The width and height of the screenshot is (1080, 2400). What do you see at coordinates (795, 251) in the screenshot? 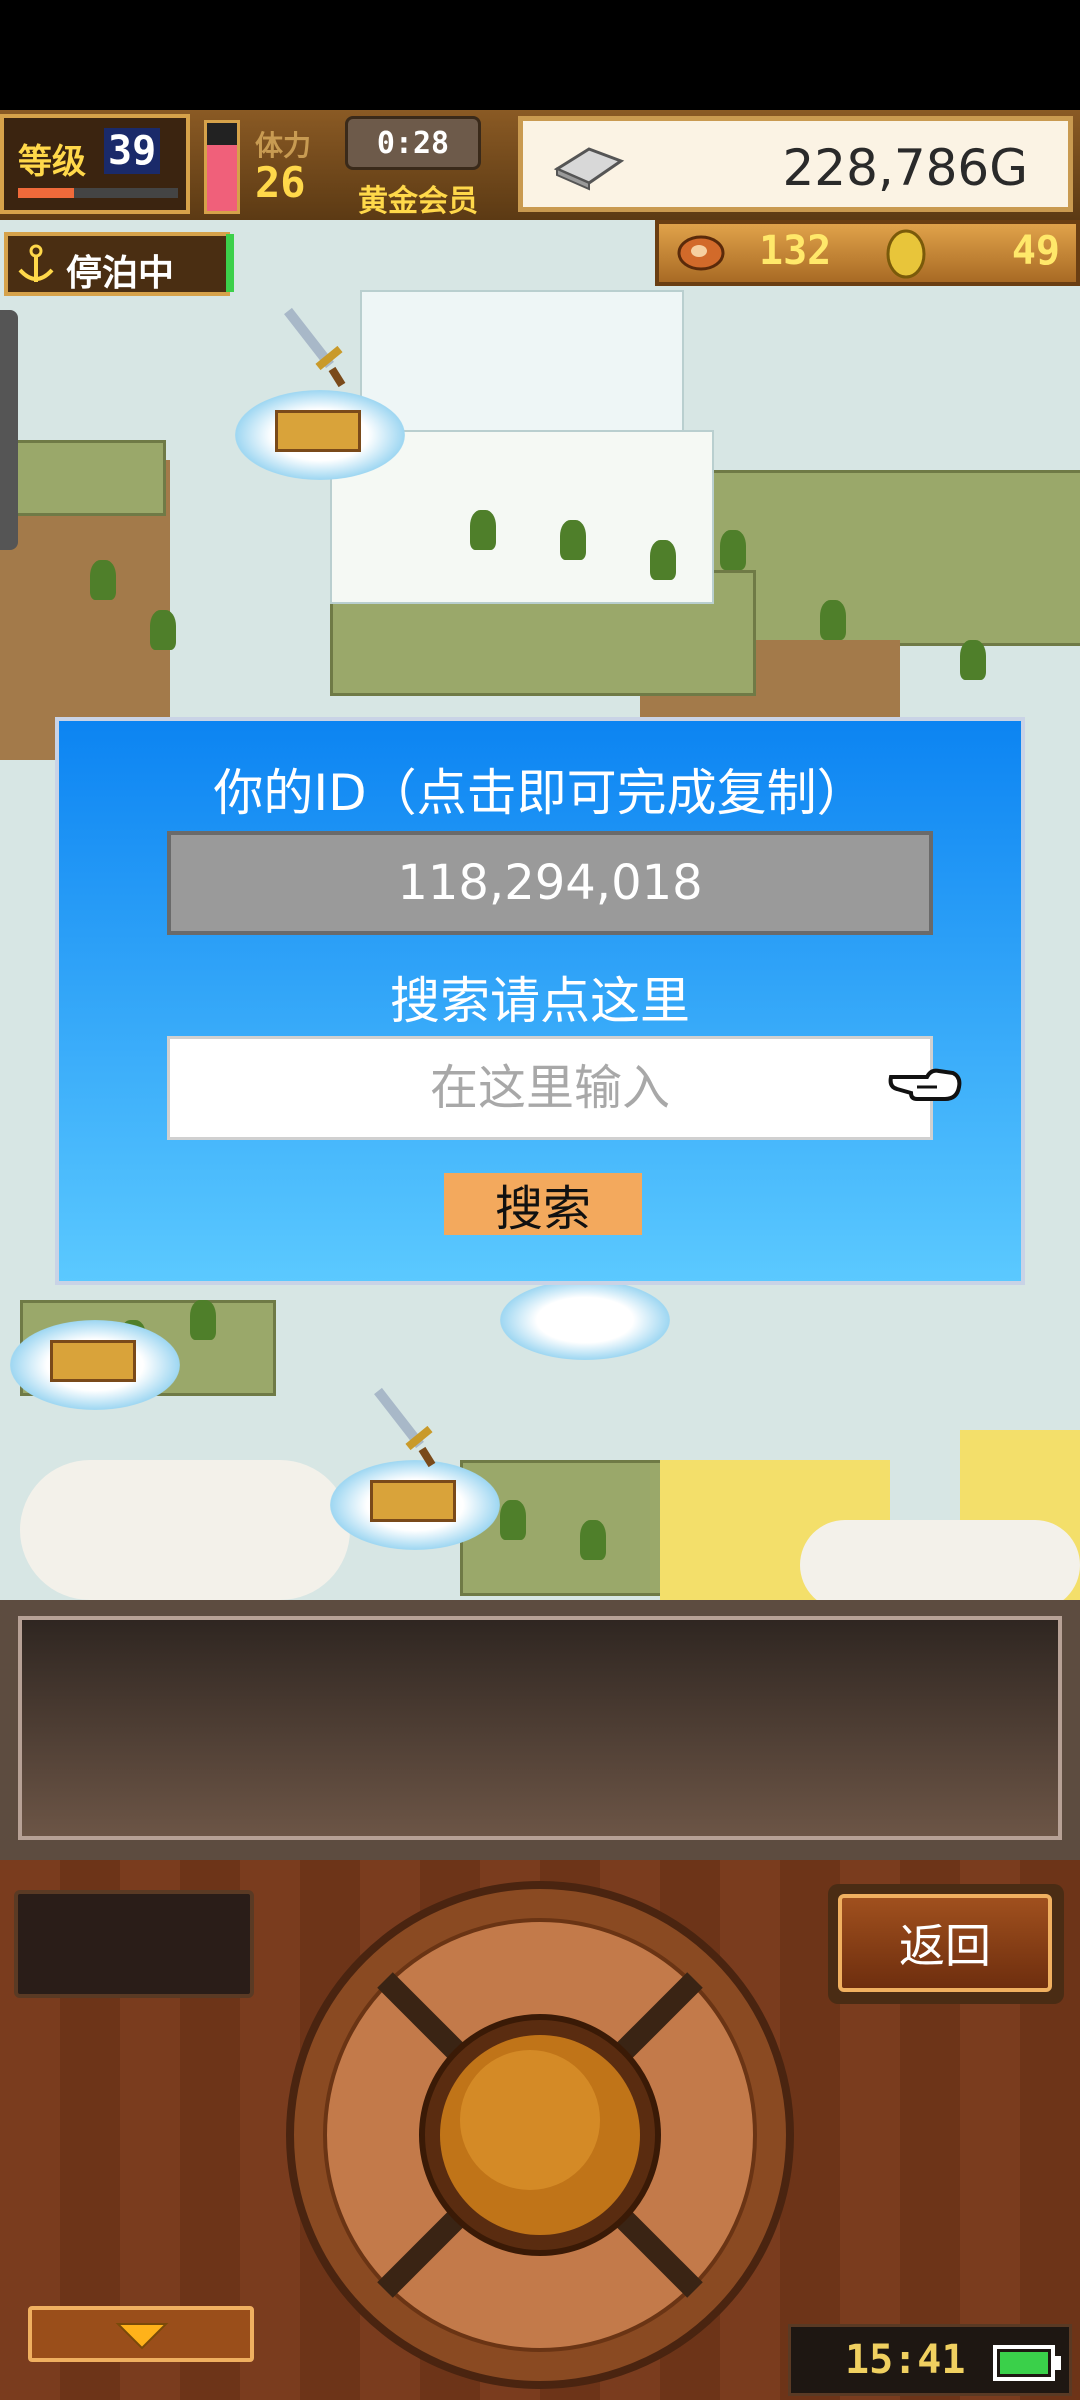
I see `food-count: 132` at bounding box center [795, 251].